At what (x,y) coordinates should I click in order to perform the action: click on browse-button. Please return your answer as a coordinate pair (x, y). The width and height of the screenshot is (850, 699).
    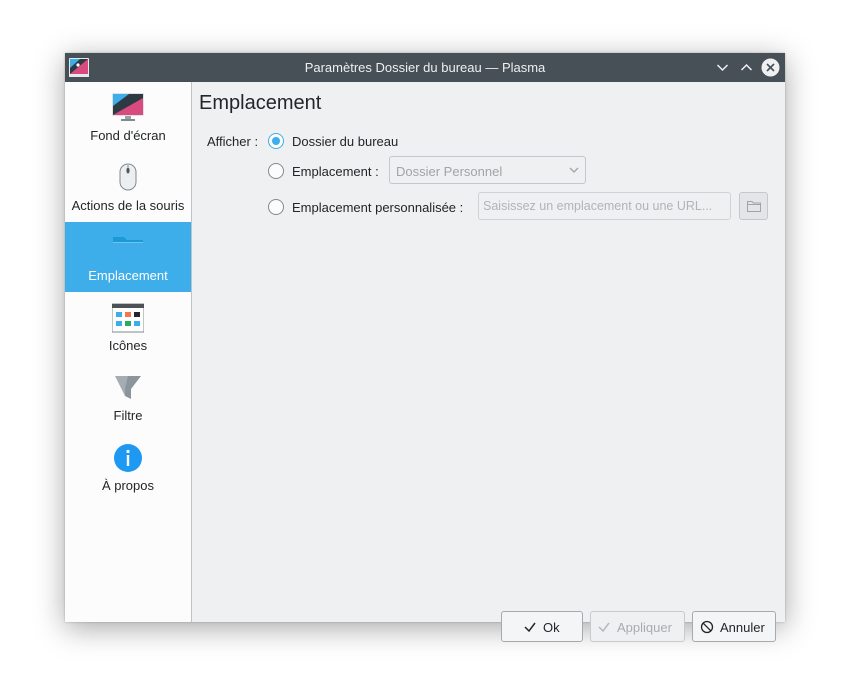
    Looking at the image, I should click on (753, 206).